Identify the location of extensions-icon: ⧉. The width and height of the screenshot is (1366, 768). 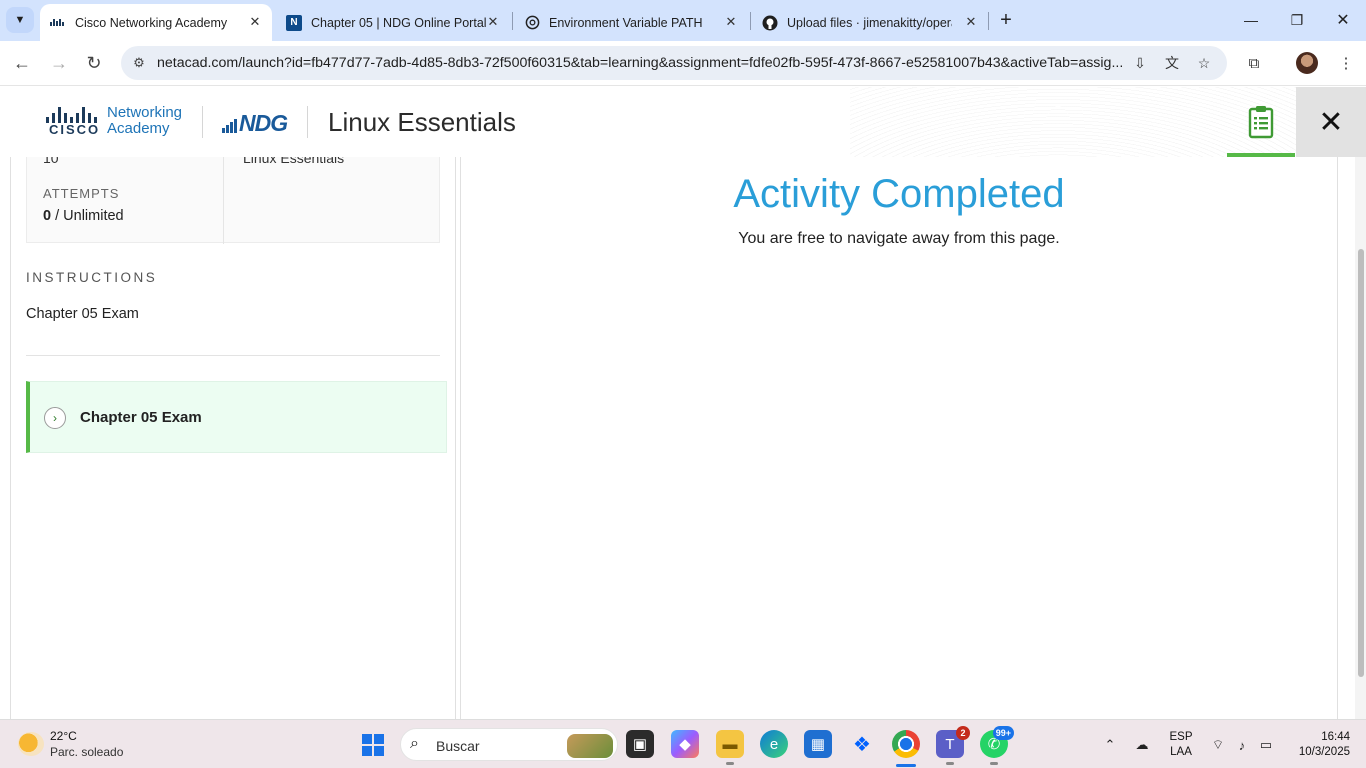
(1254, 63).